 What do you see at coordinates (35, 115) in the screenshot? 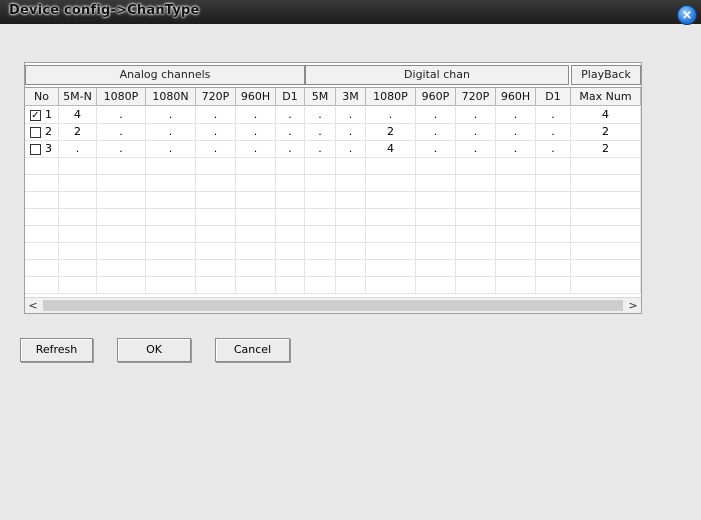
I see `row-checkbox: ✓` at bounding box center [35, 115].